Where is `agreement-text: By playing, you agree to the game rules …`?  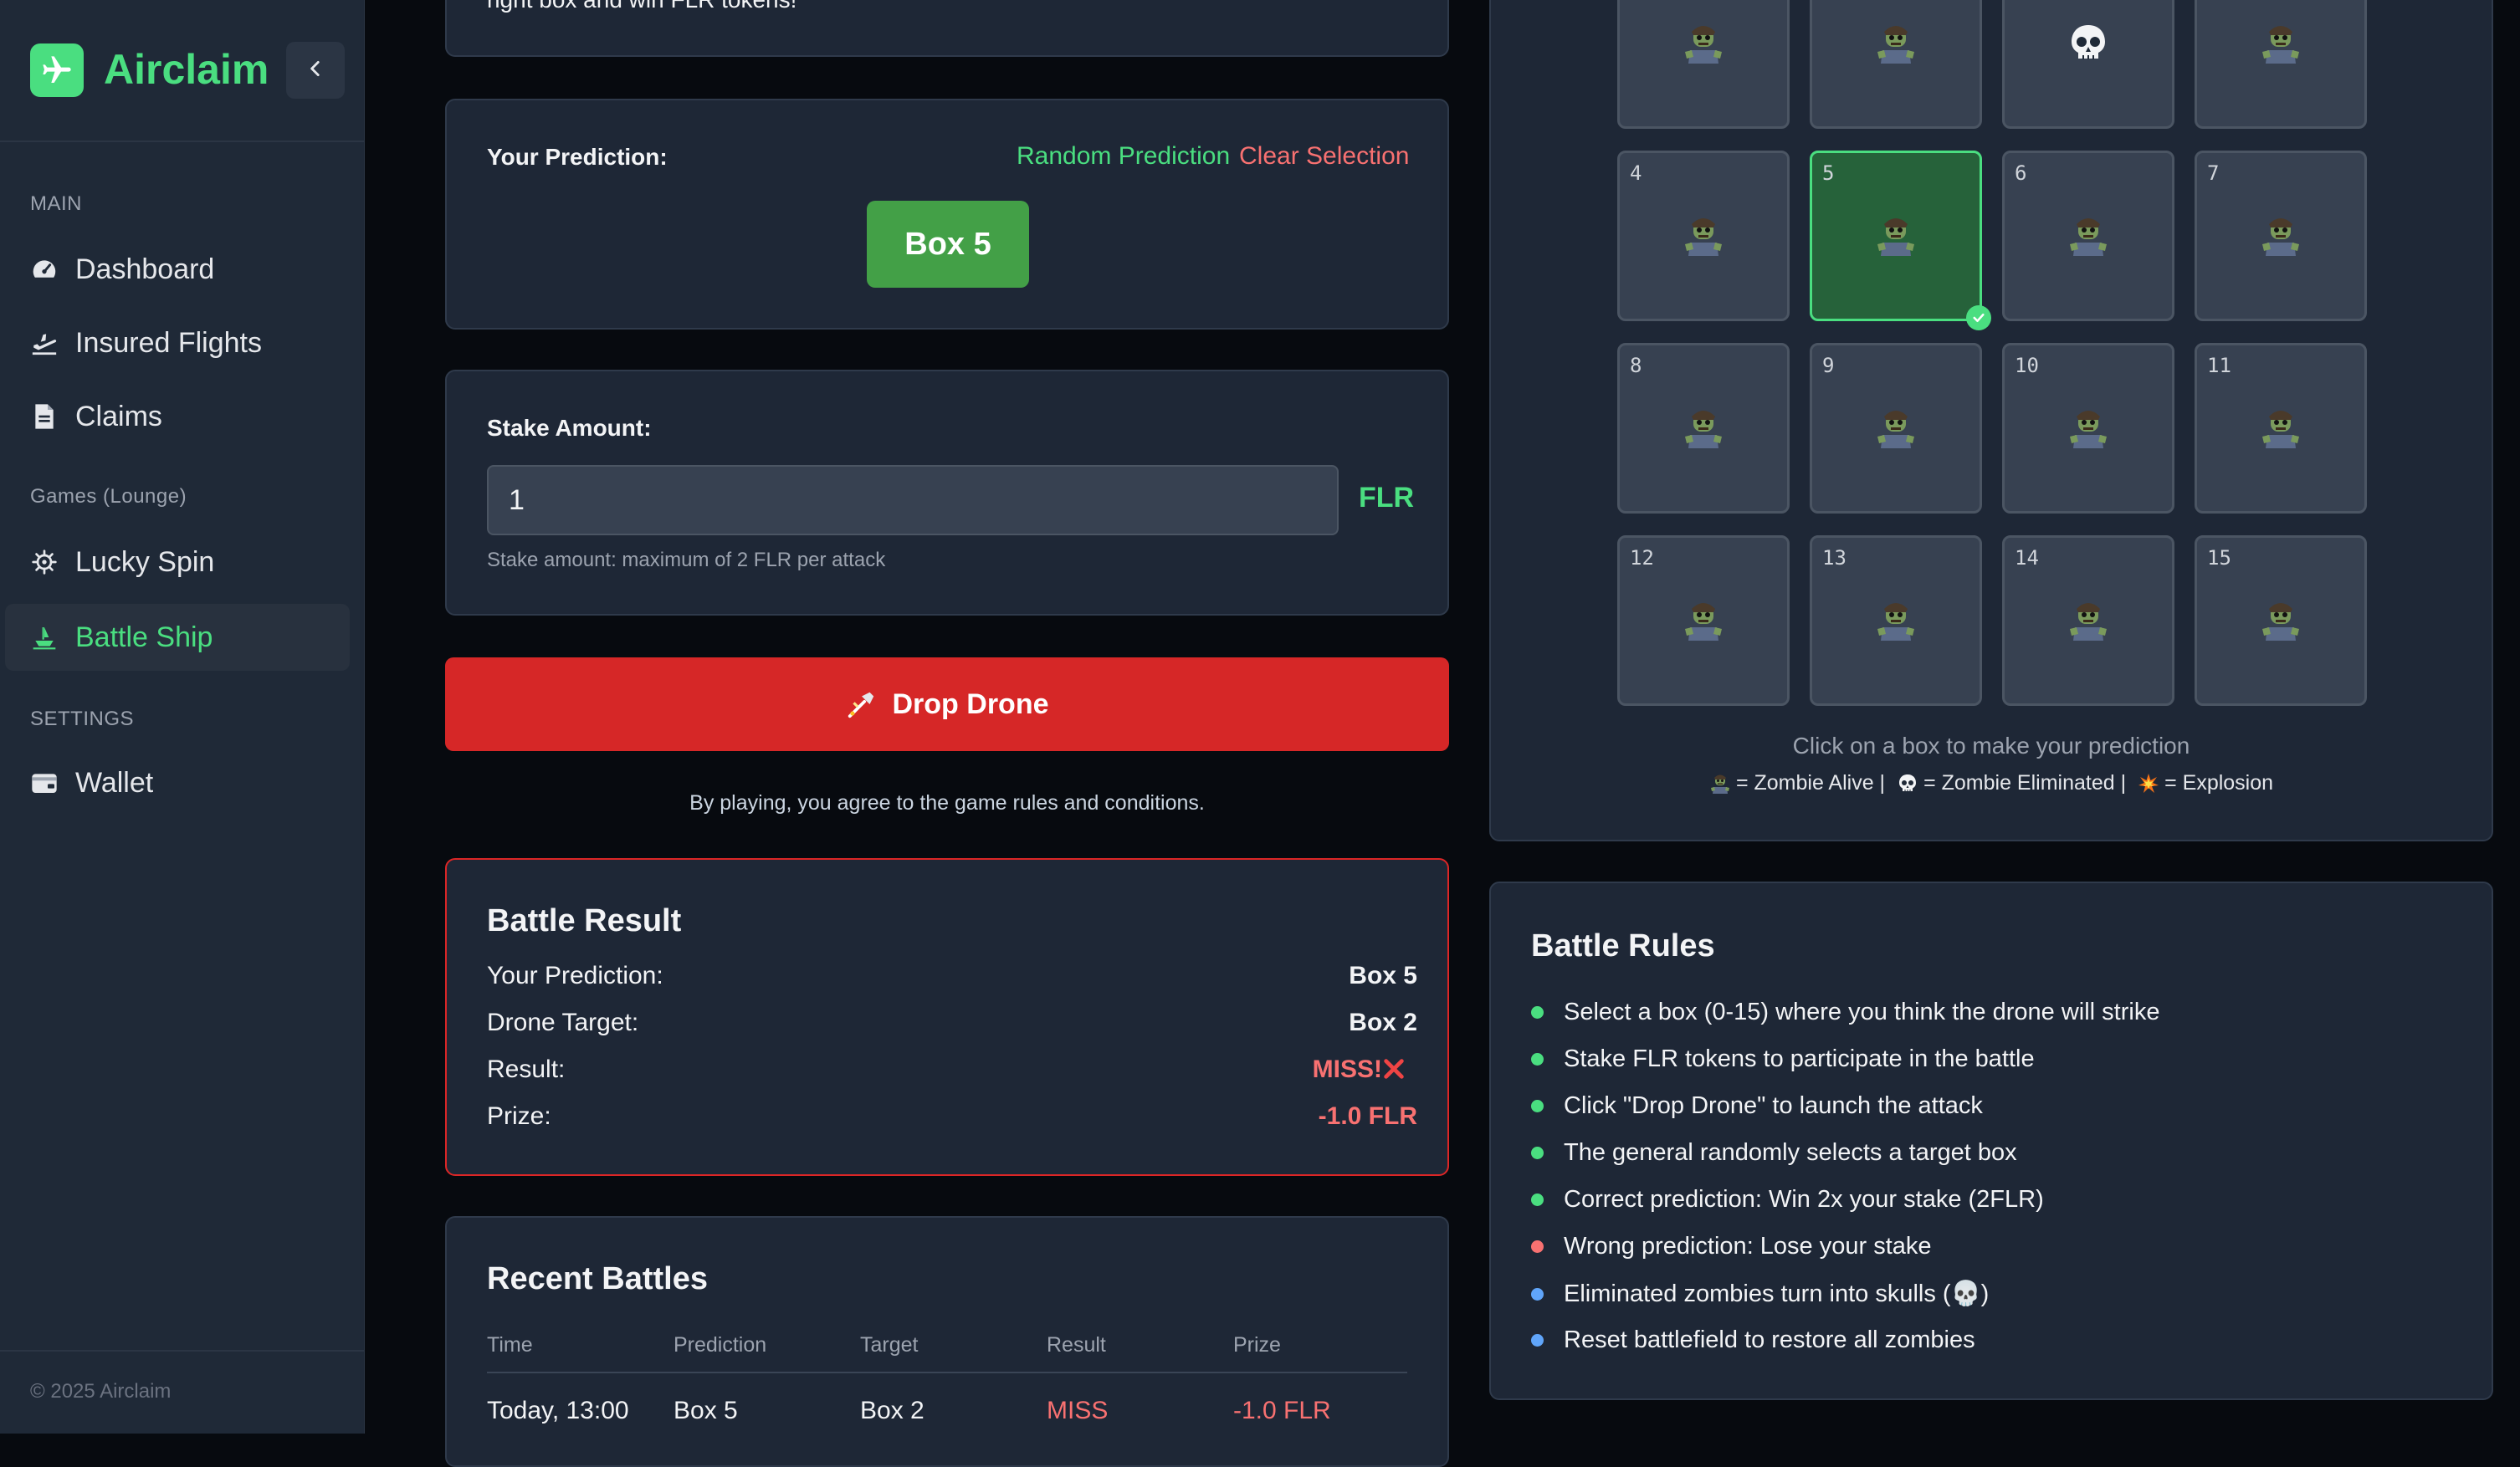
agreement-text: By playing, you agree to the game rules … is located at coordinates (947, 803).